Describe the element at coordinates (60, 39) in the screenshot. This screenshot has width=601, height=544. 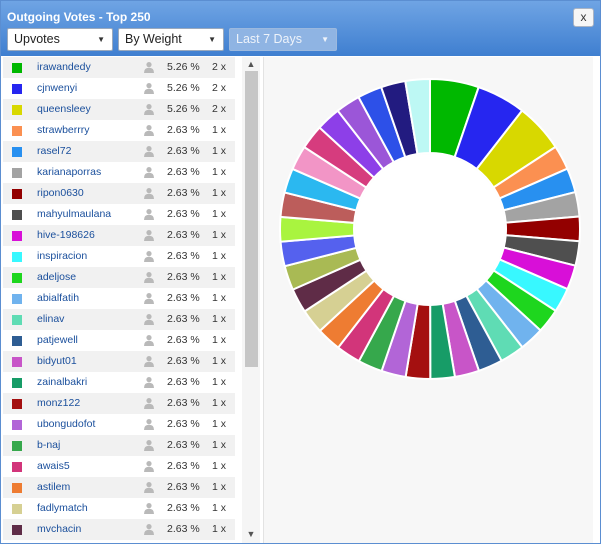
I see `vote-type-select: Upvotes ▼` at that location.